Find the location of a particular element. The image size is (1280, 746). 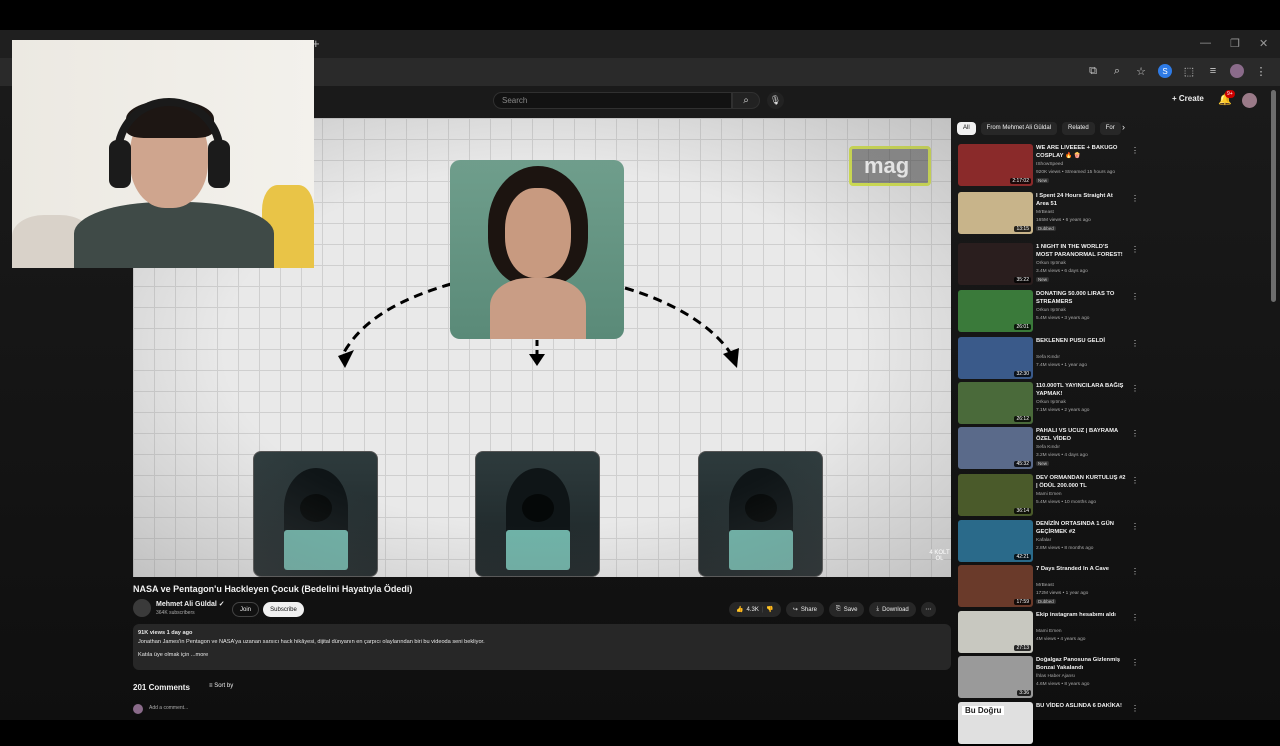

mic-icon: 🎙 is located at coordinates (775, 100).